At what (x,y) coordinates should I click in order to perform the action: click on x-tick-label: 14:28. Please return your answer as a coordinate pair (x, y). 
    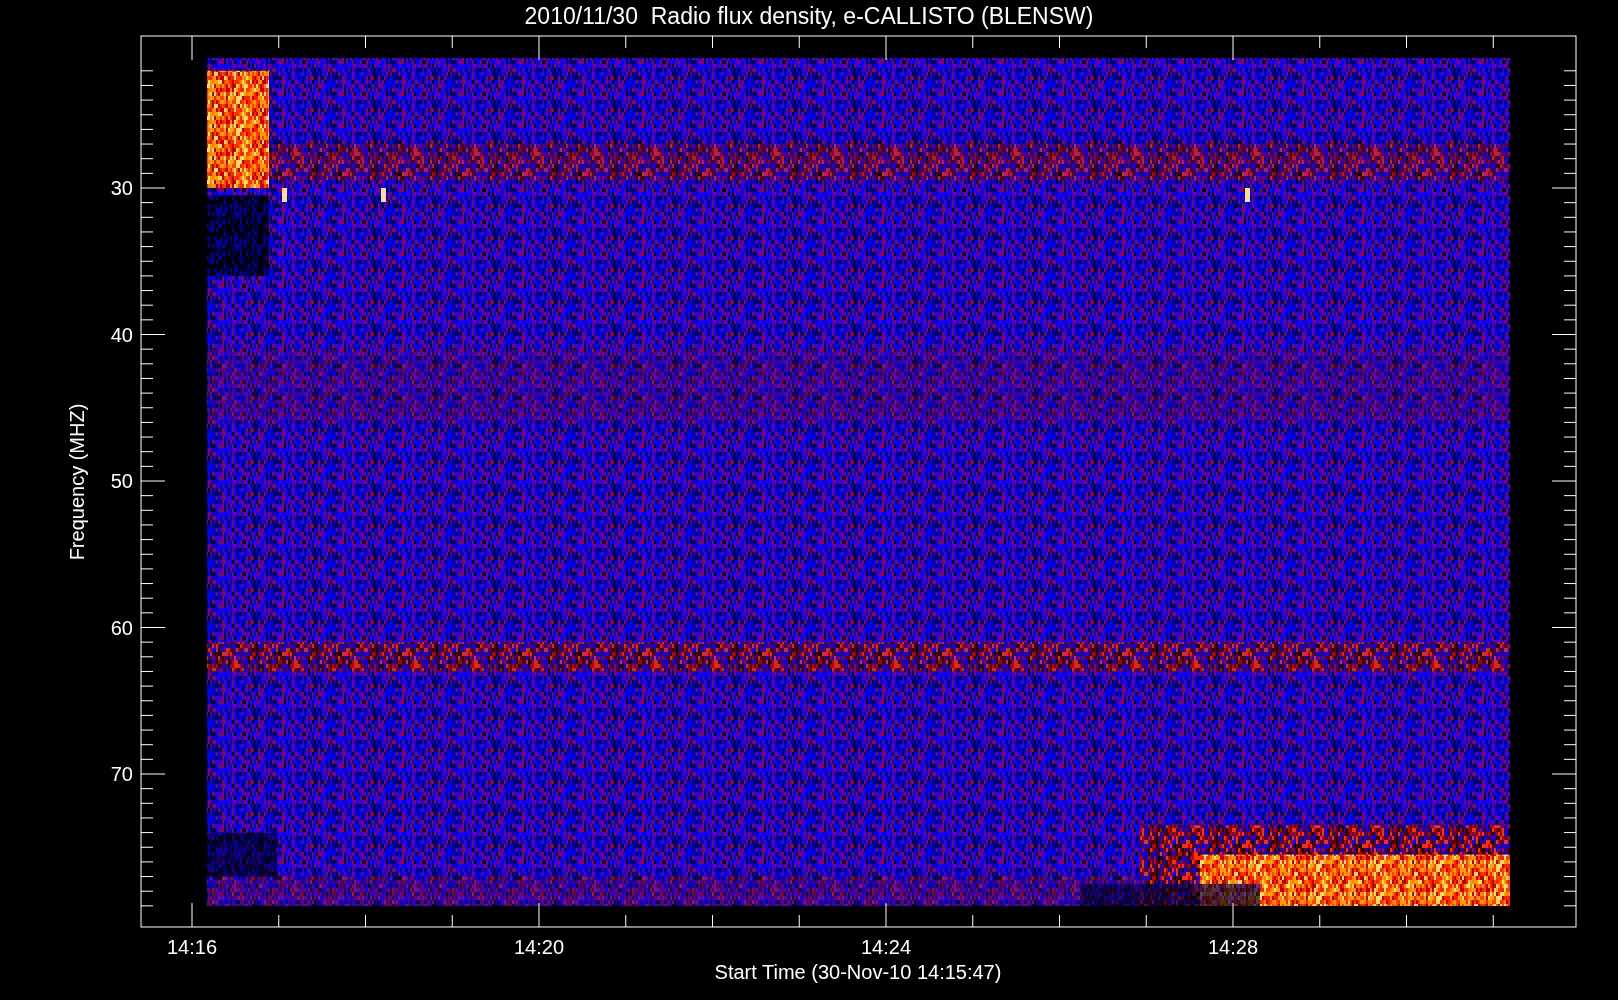
    Looking at the image, I should click on (1233, 947).